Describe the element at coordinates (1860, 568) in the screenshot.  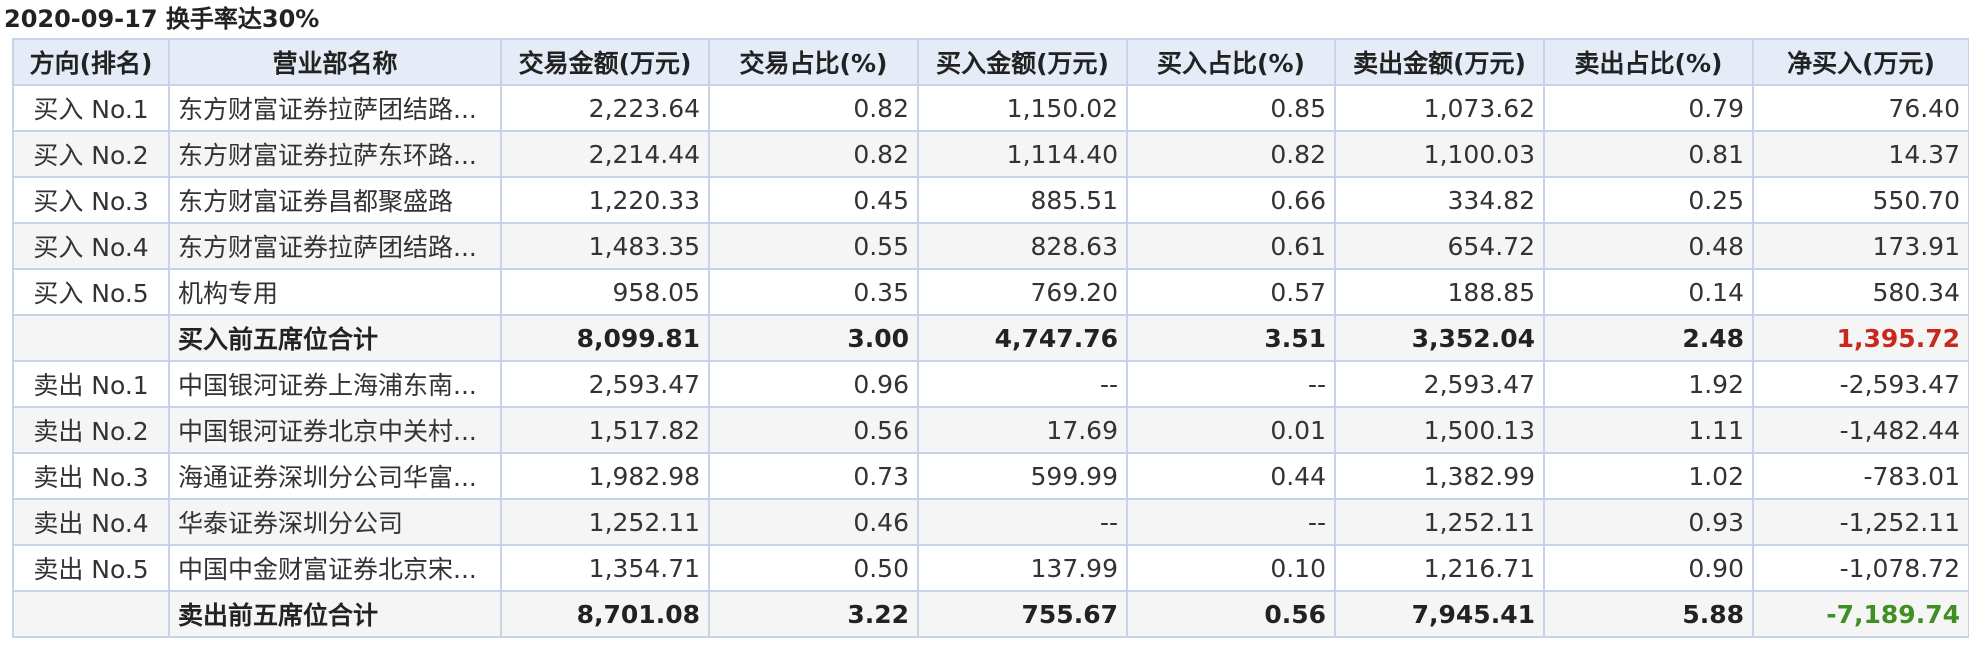
I see `net-buy-cell: -1,078.72` at that location.